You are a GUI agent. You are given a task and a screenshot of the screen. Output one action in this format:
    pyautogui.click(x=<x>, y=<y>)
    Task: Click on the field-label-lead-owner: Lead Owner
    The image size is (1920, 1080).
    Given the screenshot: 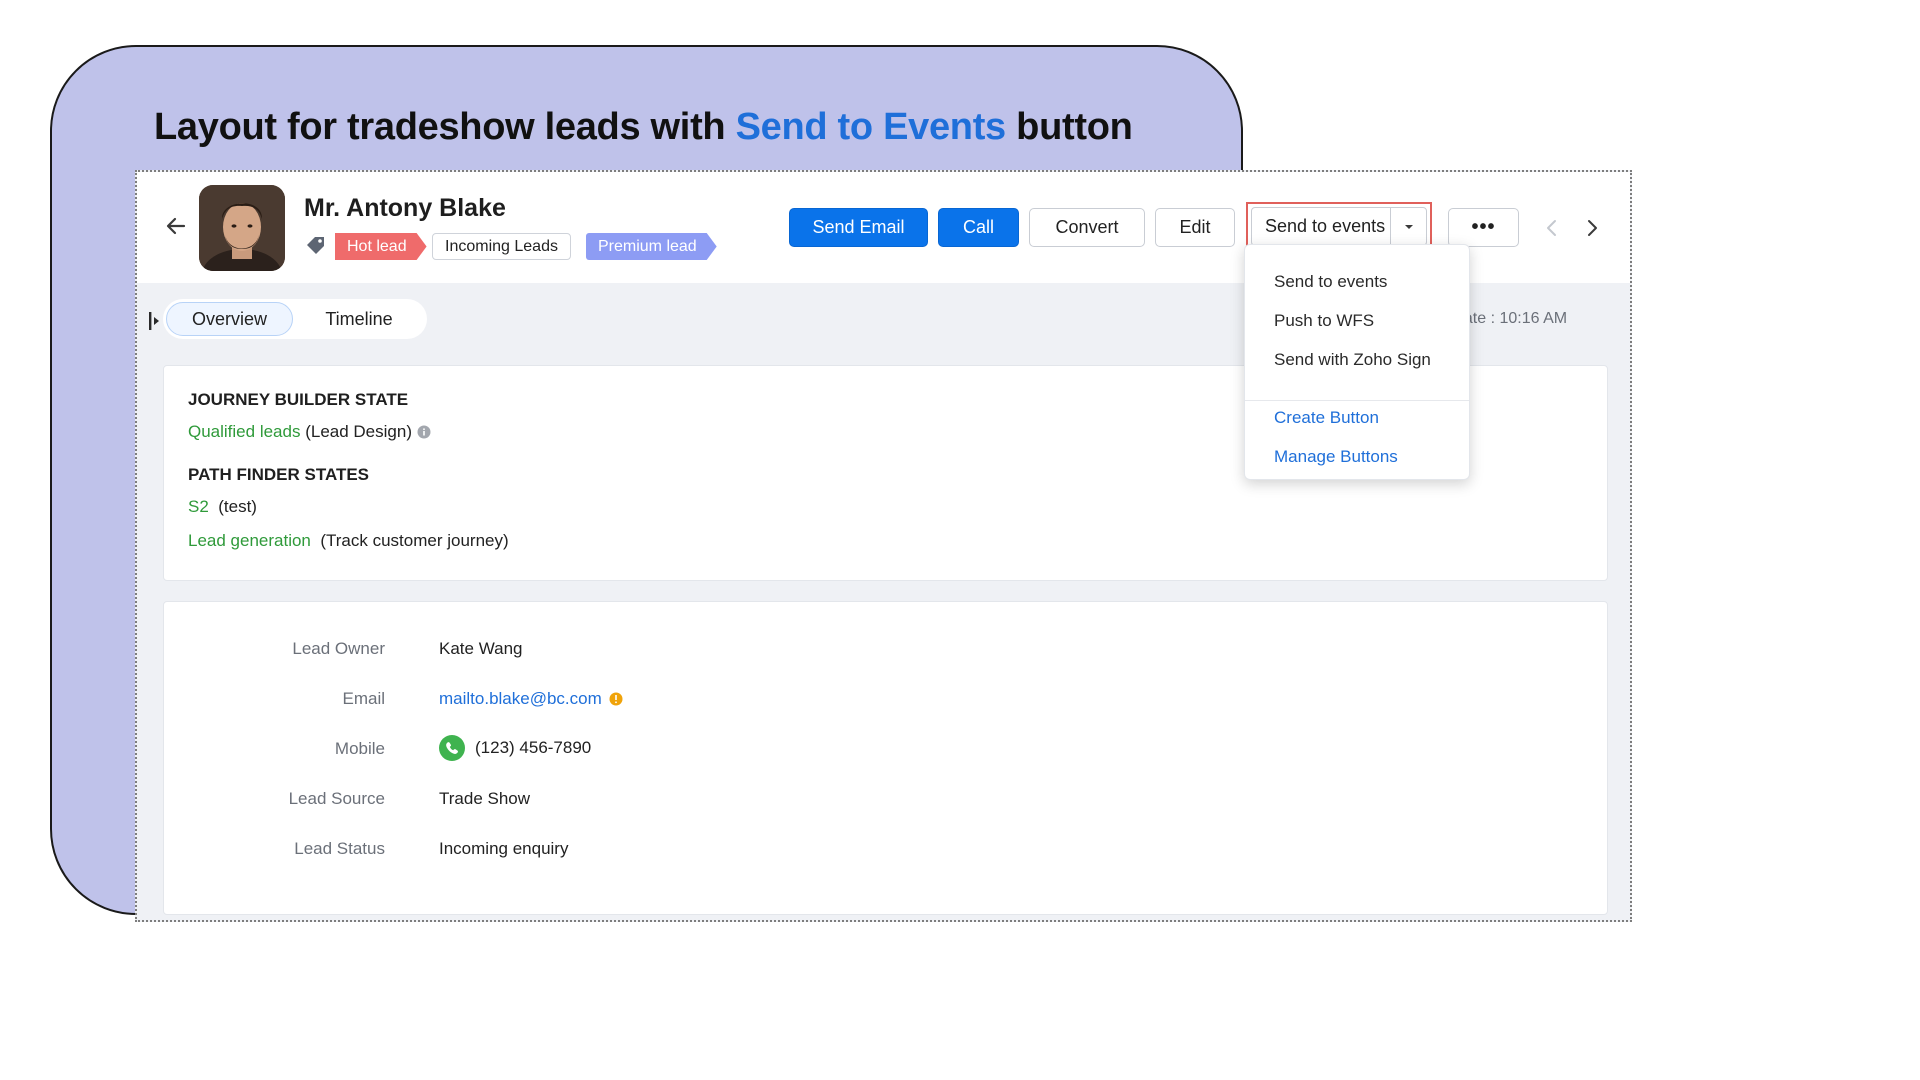 What is the action you would take?
    pyautogui.click(x=338, y=648)
    